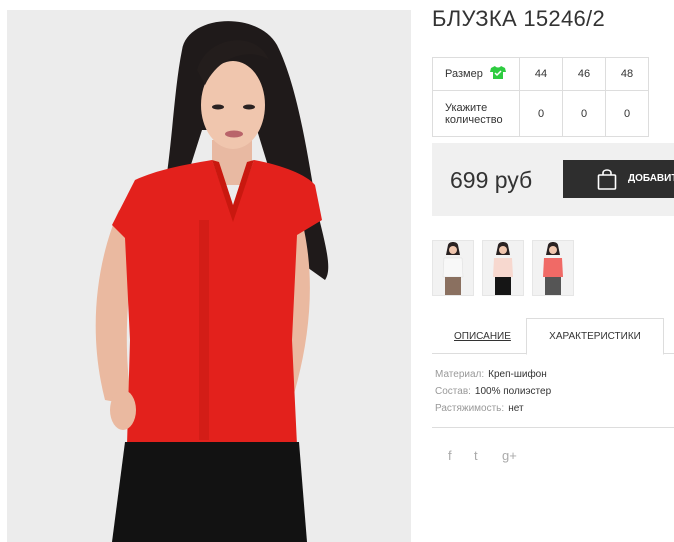  Describe the element at coordinates (503, 268) in the screenshot. I see `thumbnail-pink-blouse` at that location.